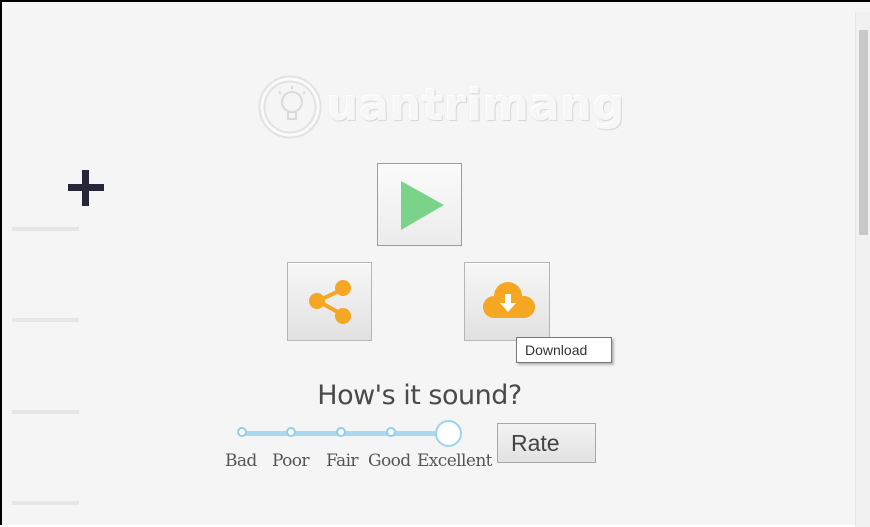  I want to click on rating-label-poor: Poor, so click(291, 461).